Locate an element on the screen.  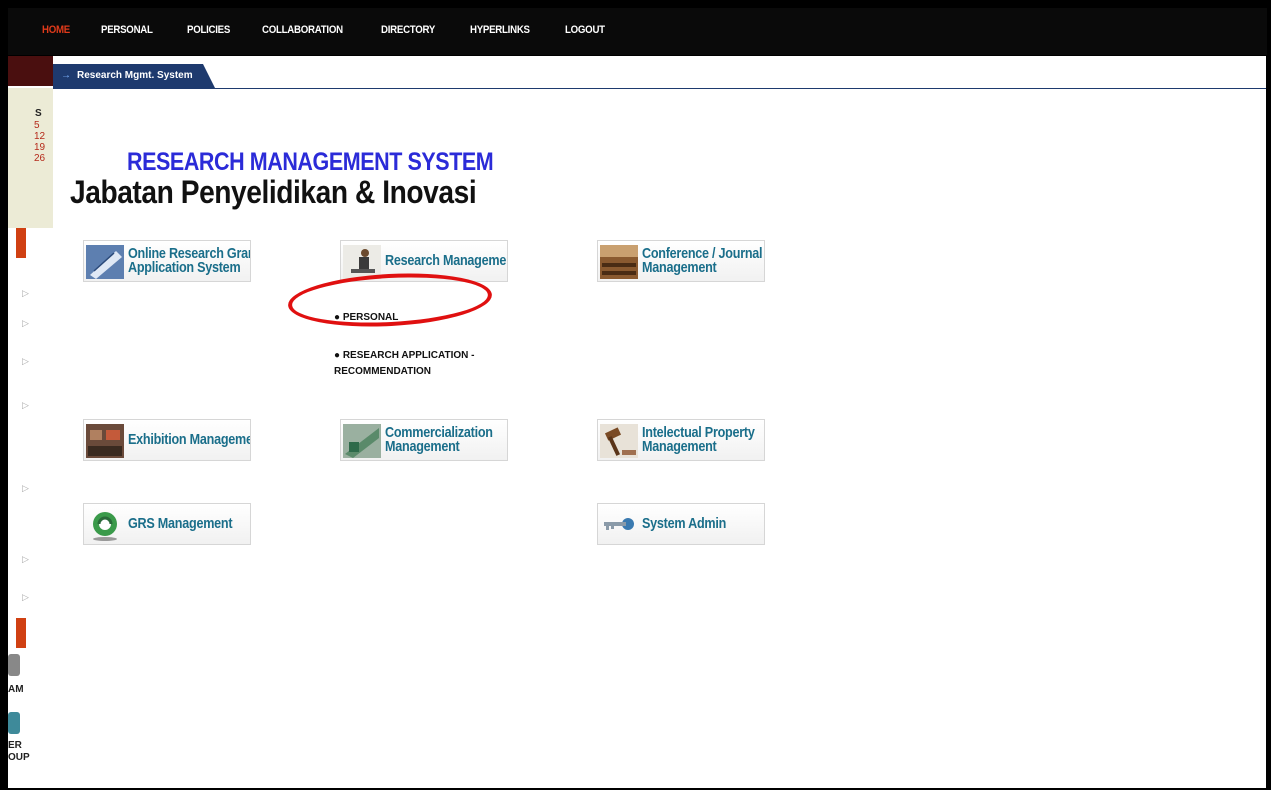
tile-commercialization-management: Commercialization Management is located at coordinates (424, 440).